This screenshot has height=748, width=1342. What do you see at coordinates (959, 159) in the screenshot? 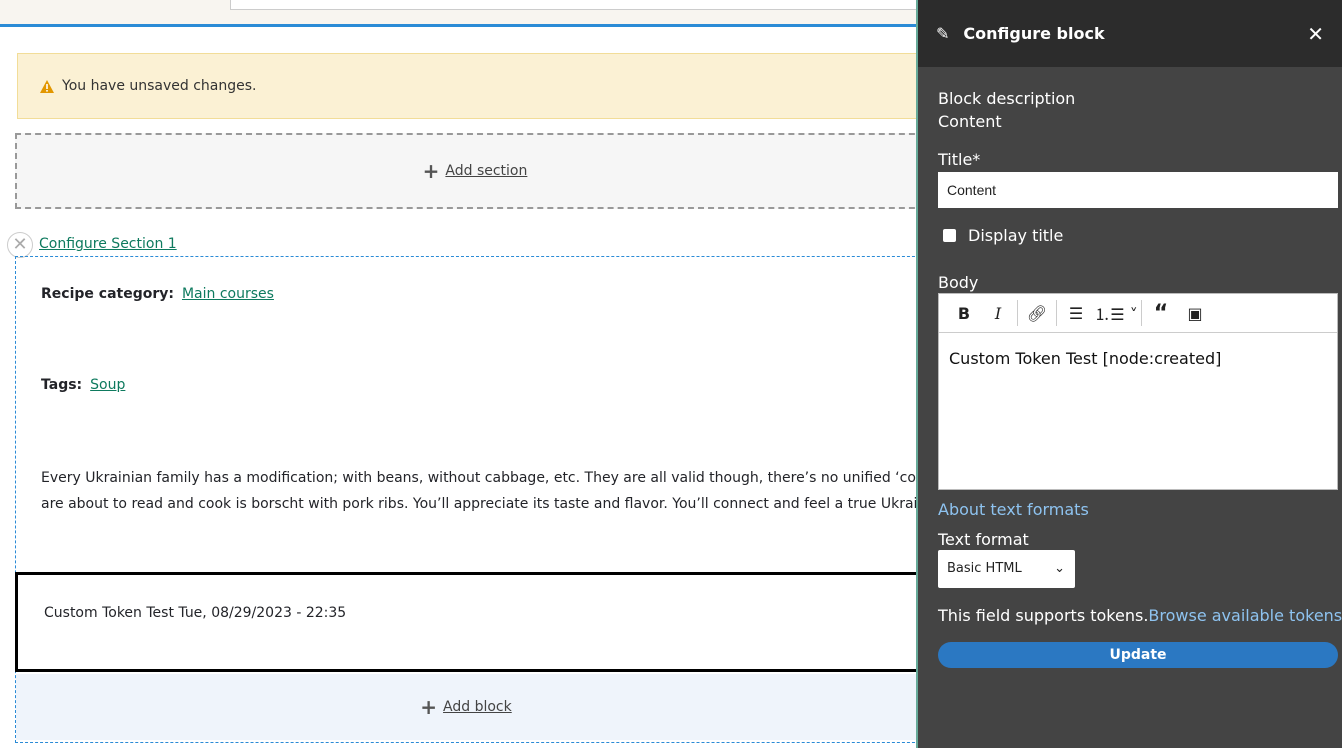
I see `title-label: Title*` at bounding box center [959, 159].